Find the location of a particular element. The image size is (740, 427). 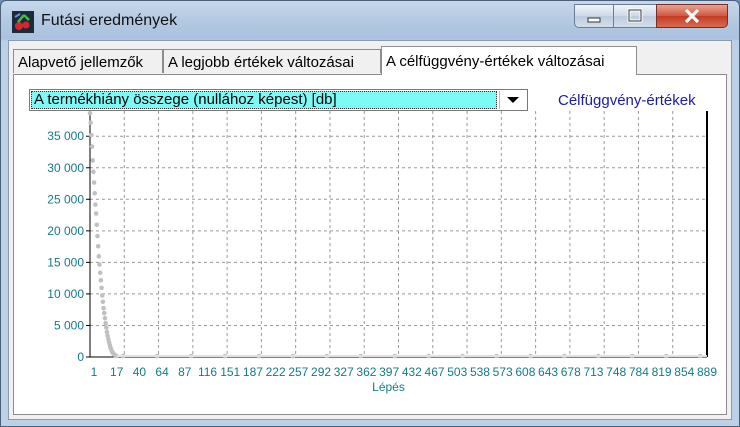

x-tick-label: 503 is located at coordinates (457, 372).